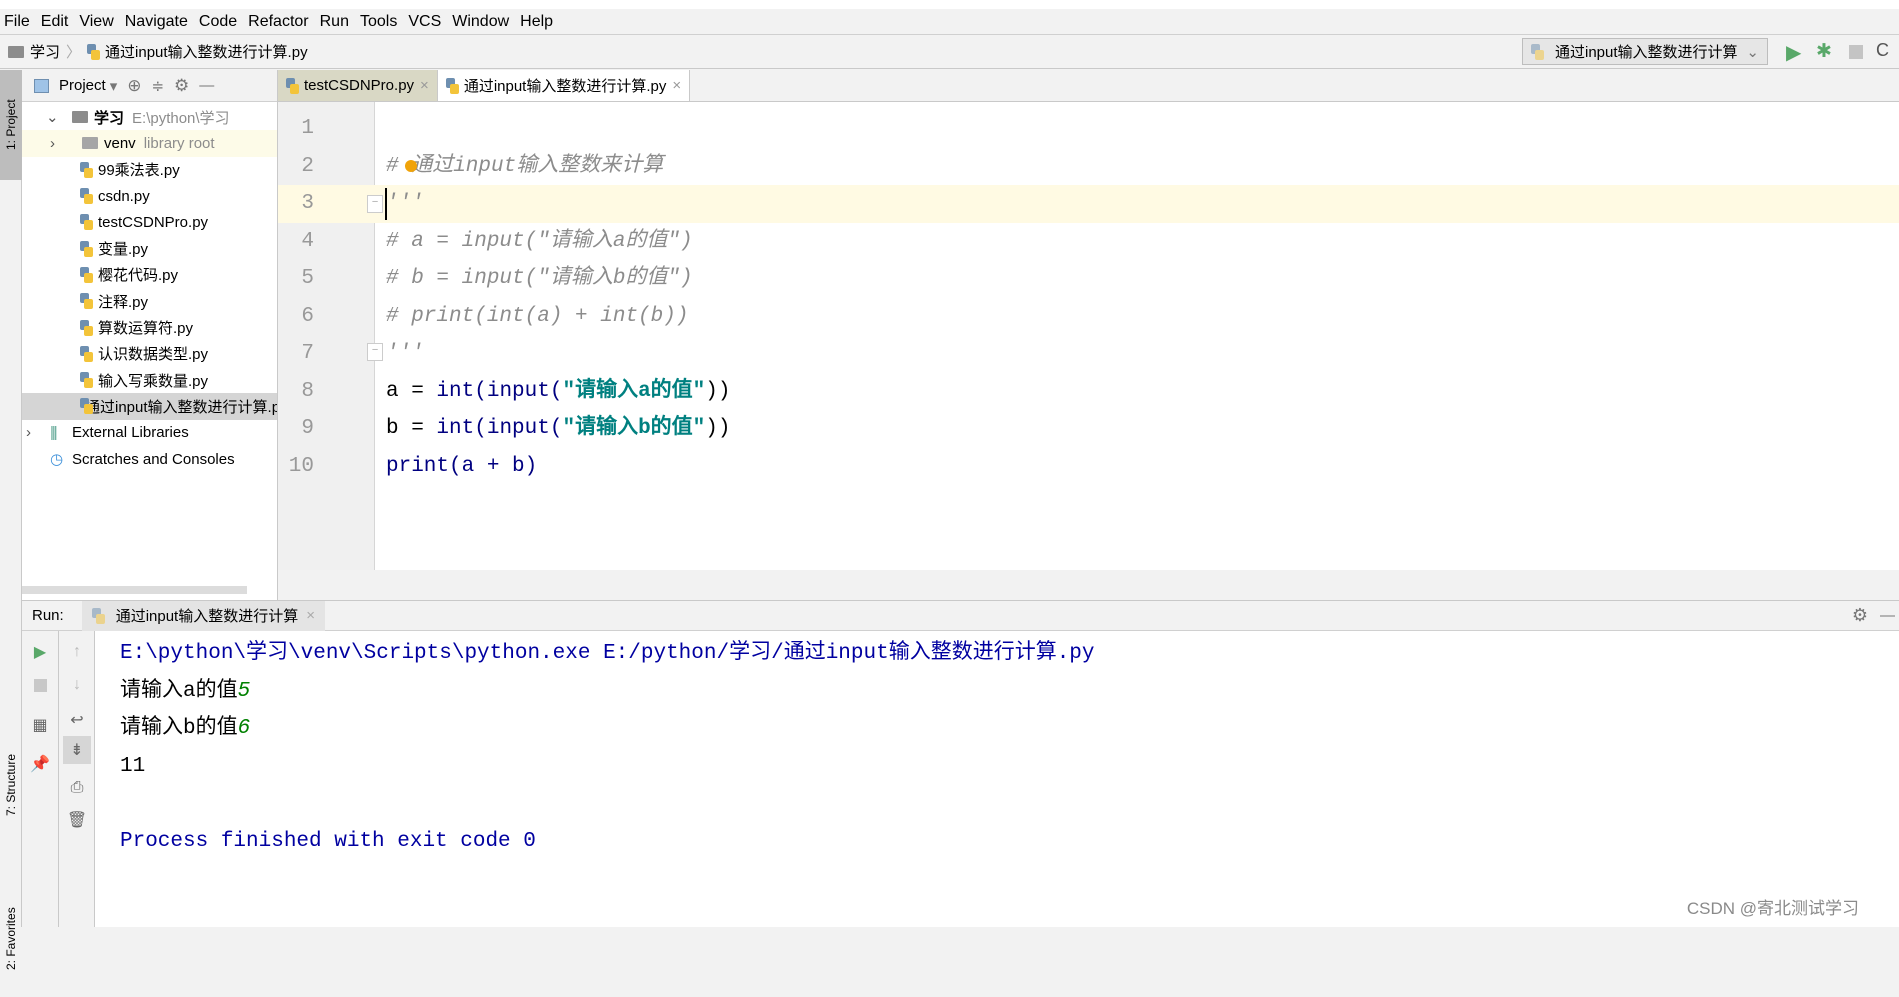 Image resolution: width=1899 pixels, height=997 pixels. Describe the element at coordinates (536, 22) in the screenshot. I see `menu-help: Help` at that location.